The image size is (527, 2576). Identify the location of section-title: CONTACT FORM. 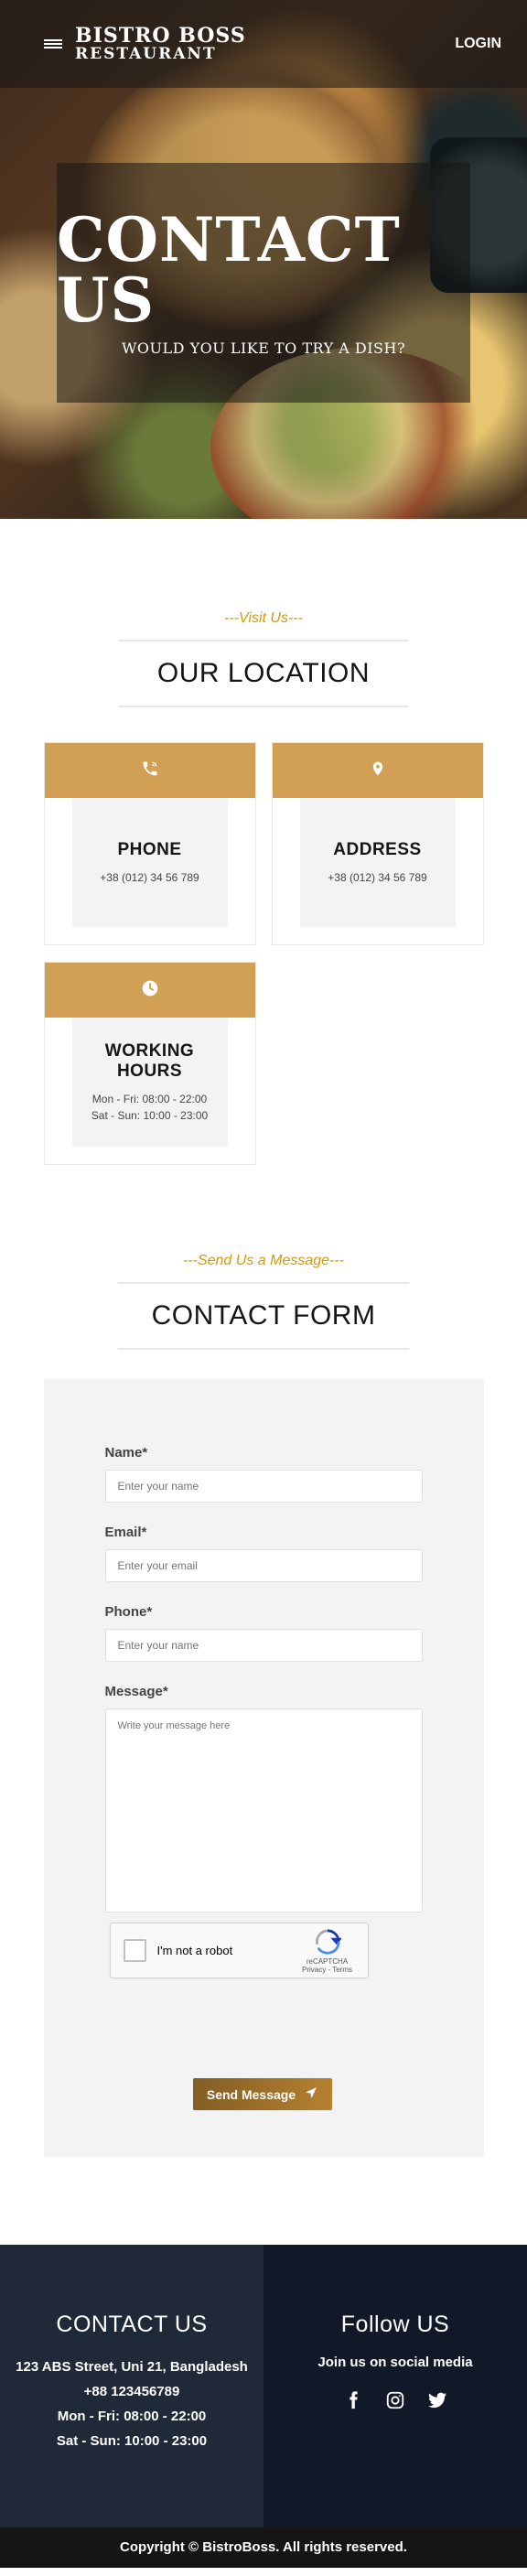
(263, 1316).